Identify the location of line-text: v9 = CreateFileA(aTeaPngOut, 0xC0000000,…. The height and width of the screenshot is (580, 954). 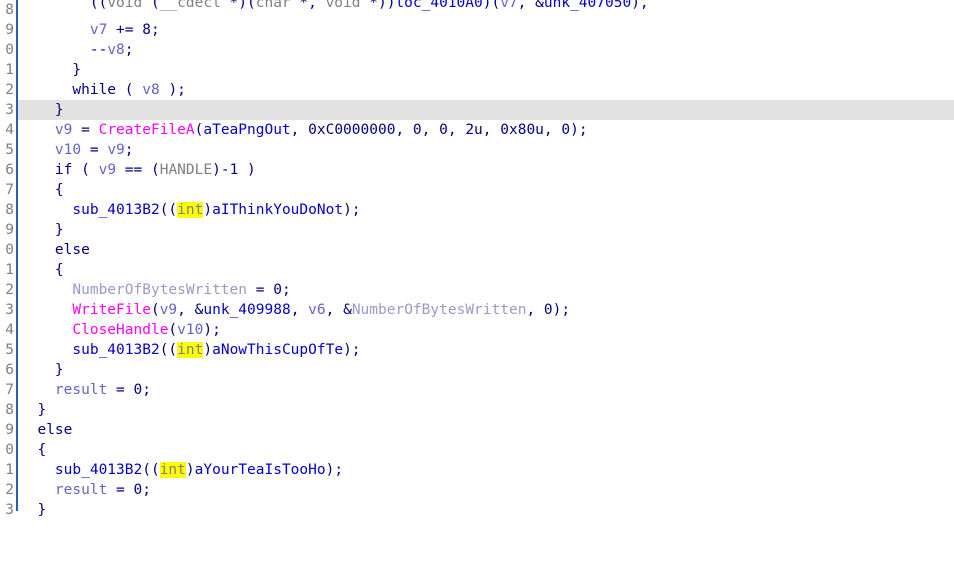
(304, 130).